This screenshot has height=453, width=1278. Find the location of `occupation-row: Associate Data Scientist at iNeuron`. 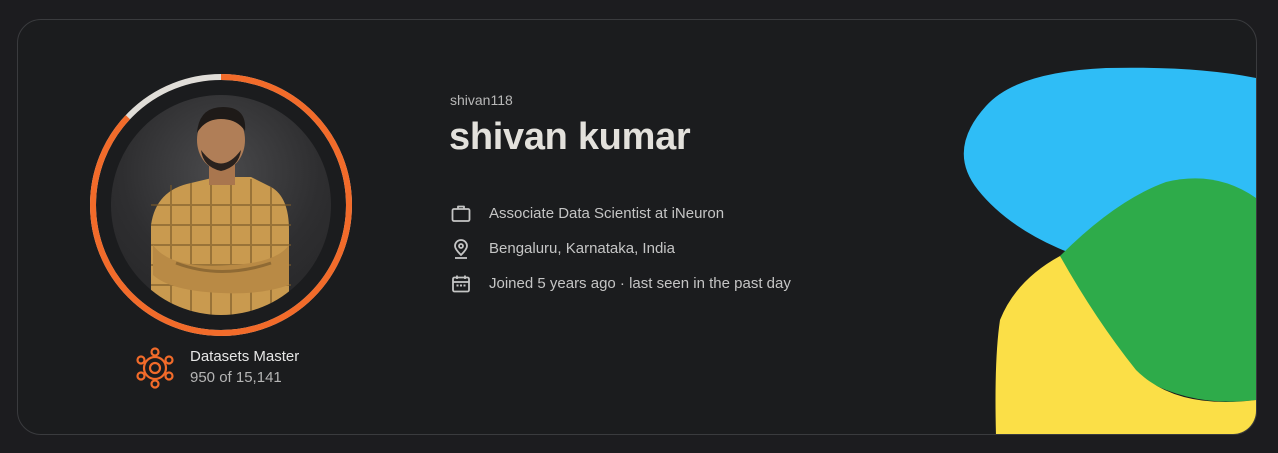

occupation-row: Associate Data Scientist at iNeuron is located at coordinates (620, 213).